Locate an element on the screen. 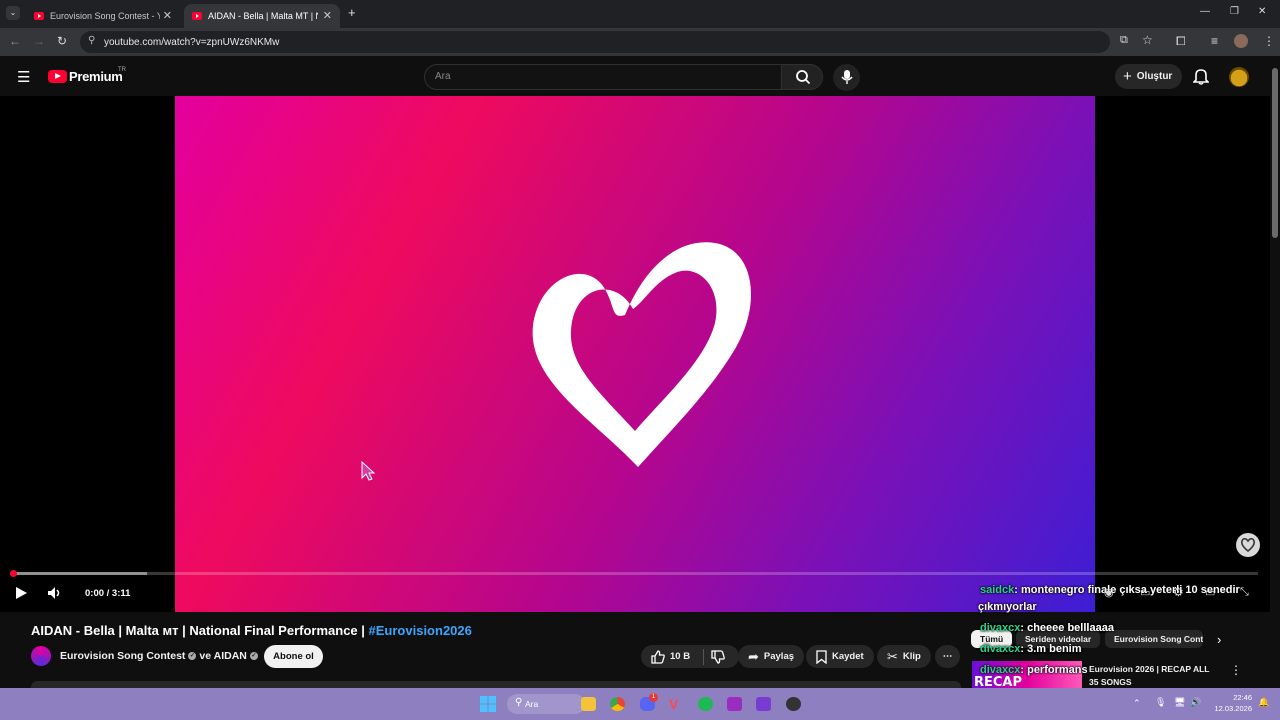  clip-button: ✂ Klip is located at coordinates (904, 656).